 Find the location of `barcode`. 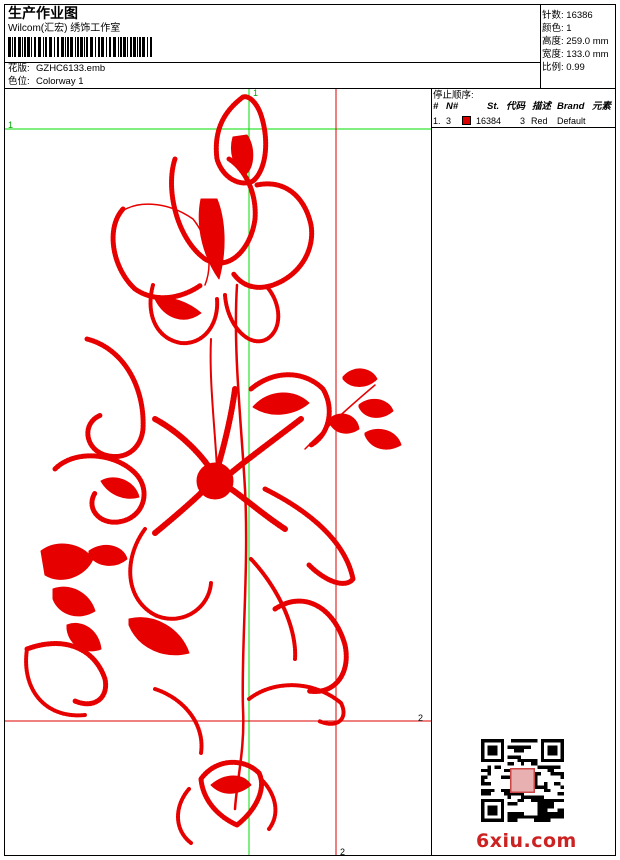

barcode is located at coordinates (80, 47).